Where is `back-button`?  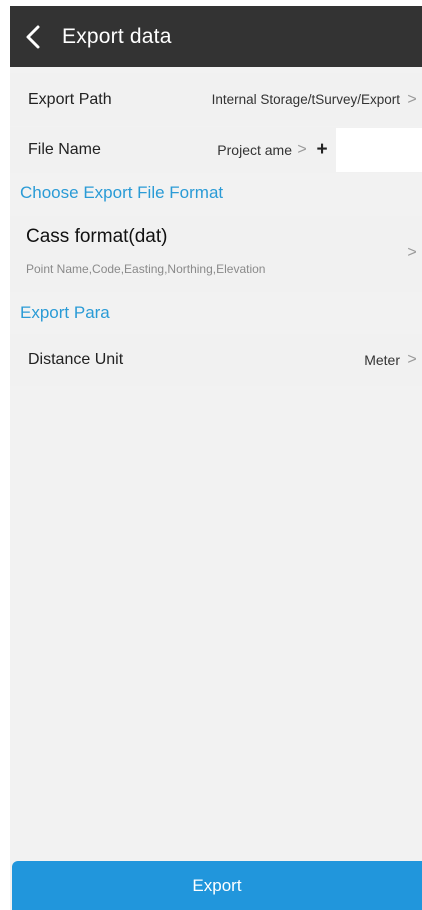 back-button is located at coordinates (33, 36).